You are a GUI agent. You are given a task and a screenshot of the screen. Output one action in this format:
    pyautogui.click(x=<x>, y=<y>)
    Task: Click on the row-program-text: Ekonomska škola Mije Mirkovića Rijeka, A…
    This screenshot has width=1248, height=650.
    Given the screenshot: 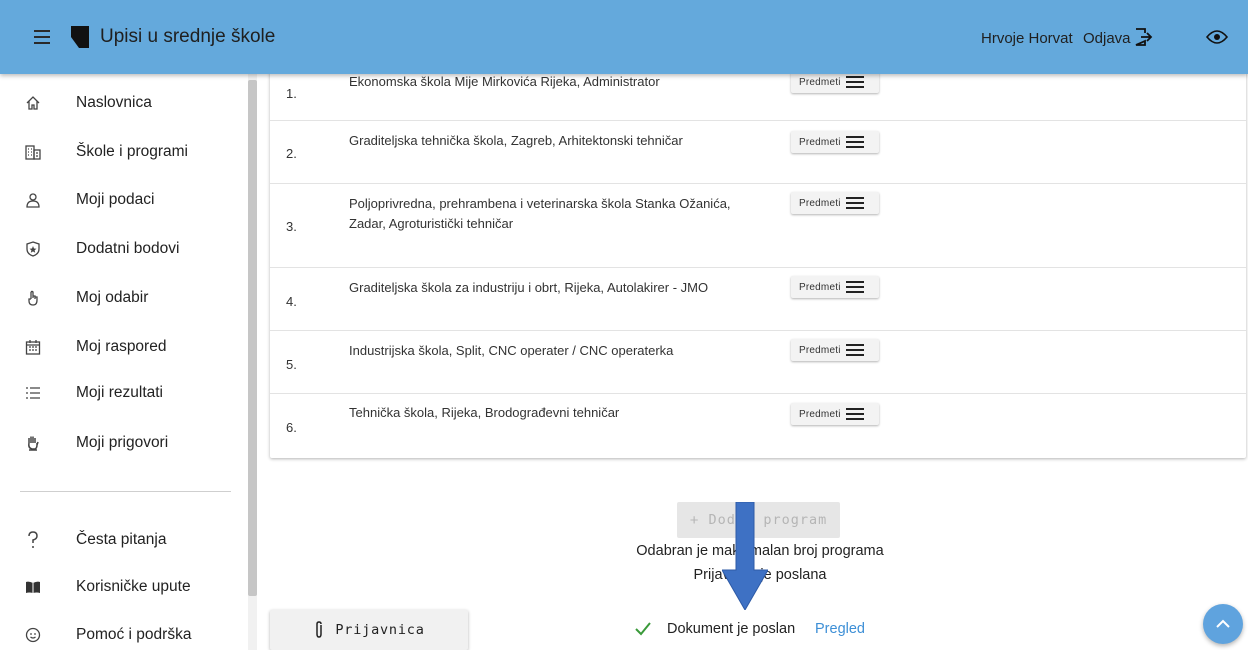 What is the action you would take?
    pyautogui.click(x=504, y=81)
    